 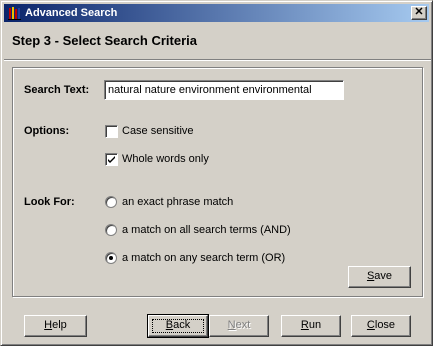 What do you see at coordinates (111, 131) in the screenshot?
I see `case-sensitive-checkbox` at bounding box center [111, 131].